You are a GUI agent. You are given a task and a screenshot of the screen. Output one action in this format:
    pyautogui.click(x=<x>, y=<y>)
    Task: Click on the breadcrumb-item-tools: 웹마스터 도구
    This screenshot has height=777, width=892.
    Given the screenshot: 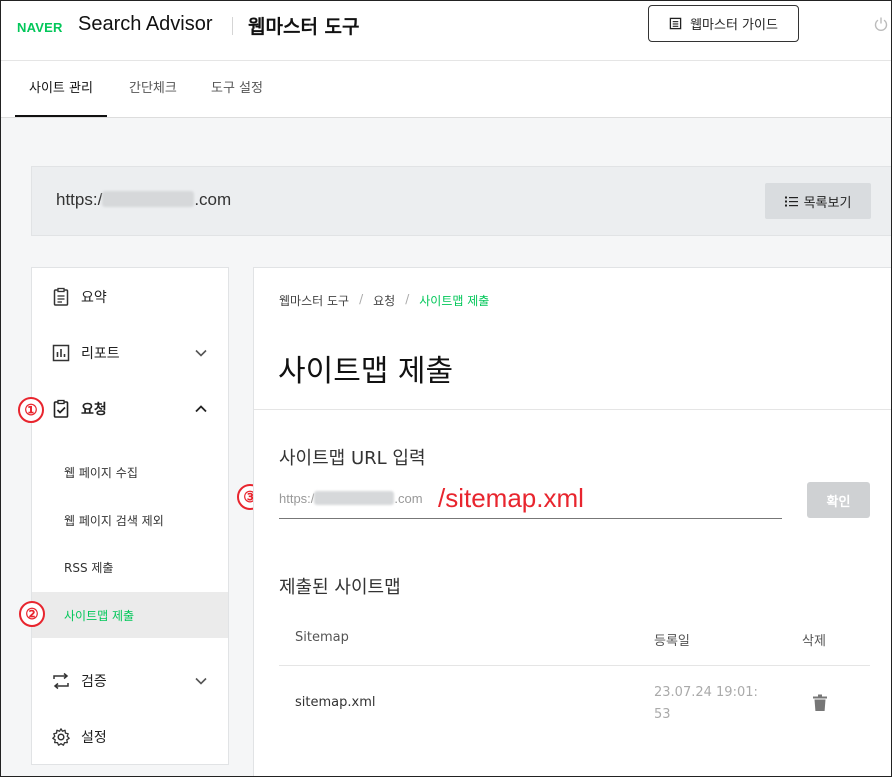 What is the action you would take?
    pyautogui.click(x=314, y=300)
    